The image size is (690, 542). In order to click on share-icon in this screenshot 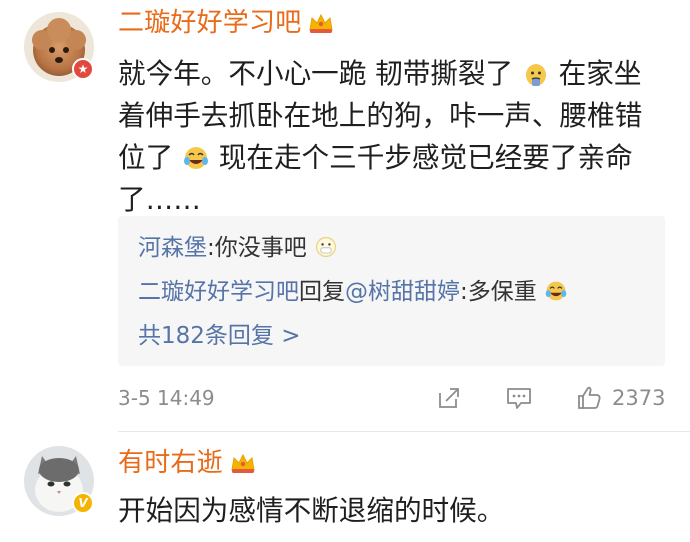, I will do `click(449, 398)`.